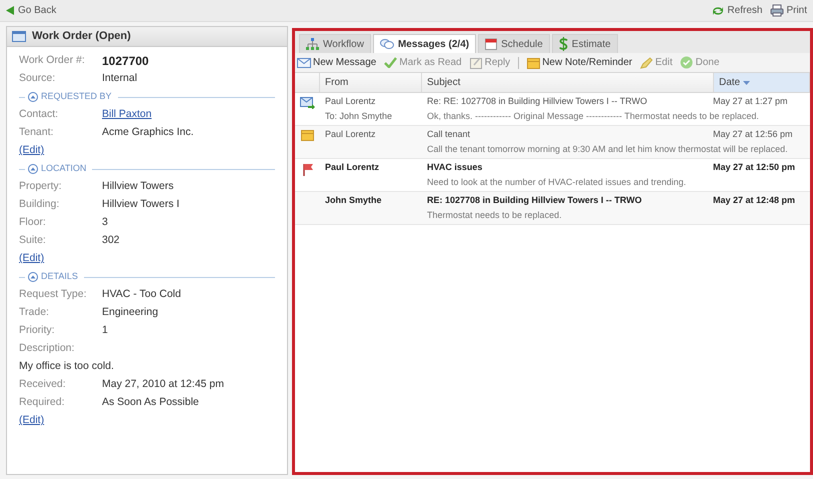 This screenshot has height=479, width=813. I want to click on toolbar-button: New Message, so click(336, 62).